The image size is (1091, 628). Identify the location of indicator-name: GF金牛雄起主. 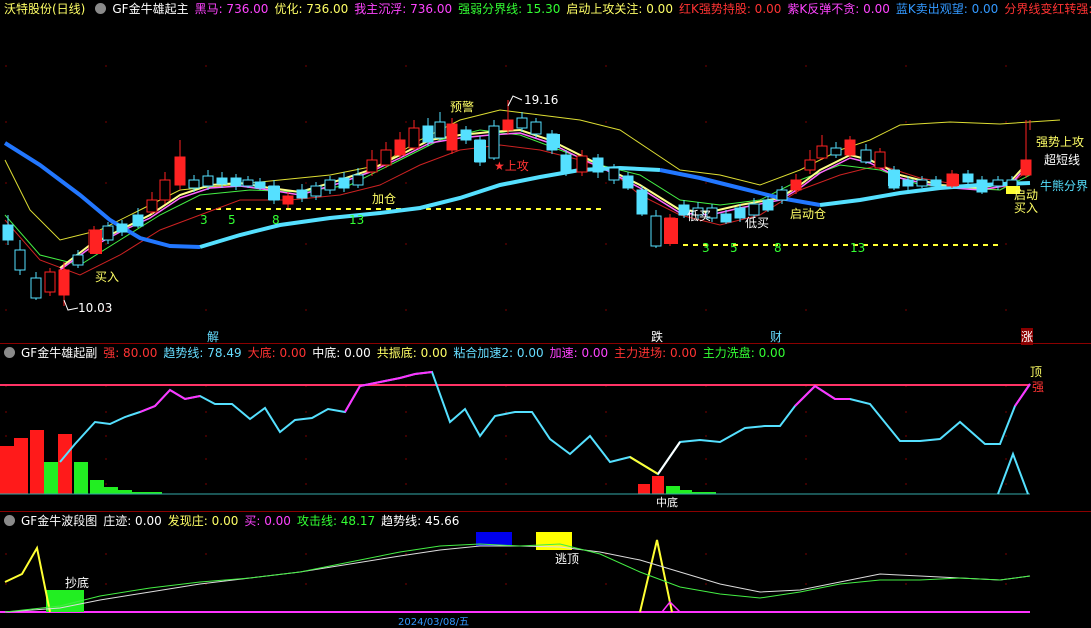
(150, 9).